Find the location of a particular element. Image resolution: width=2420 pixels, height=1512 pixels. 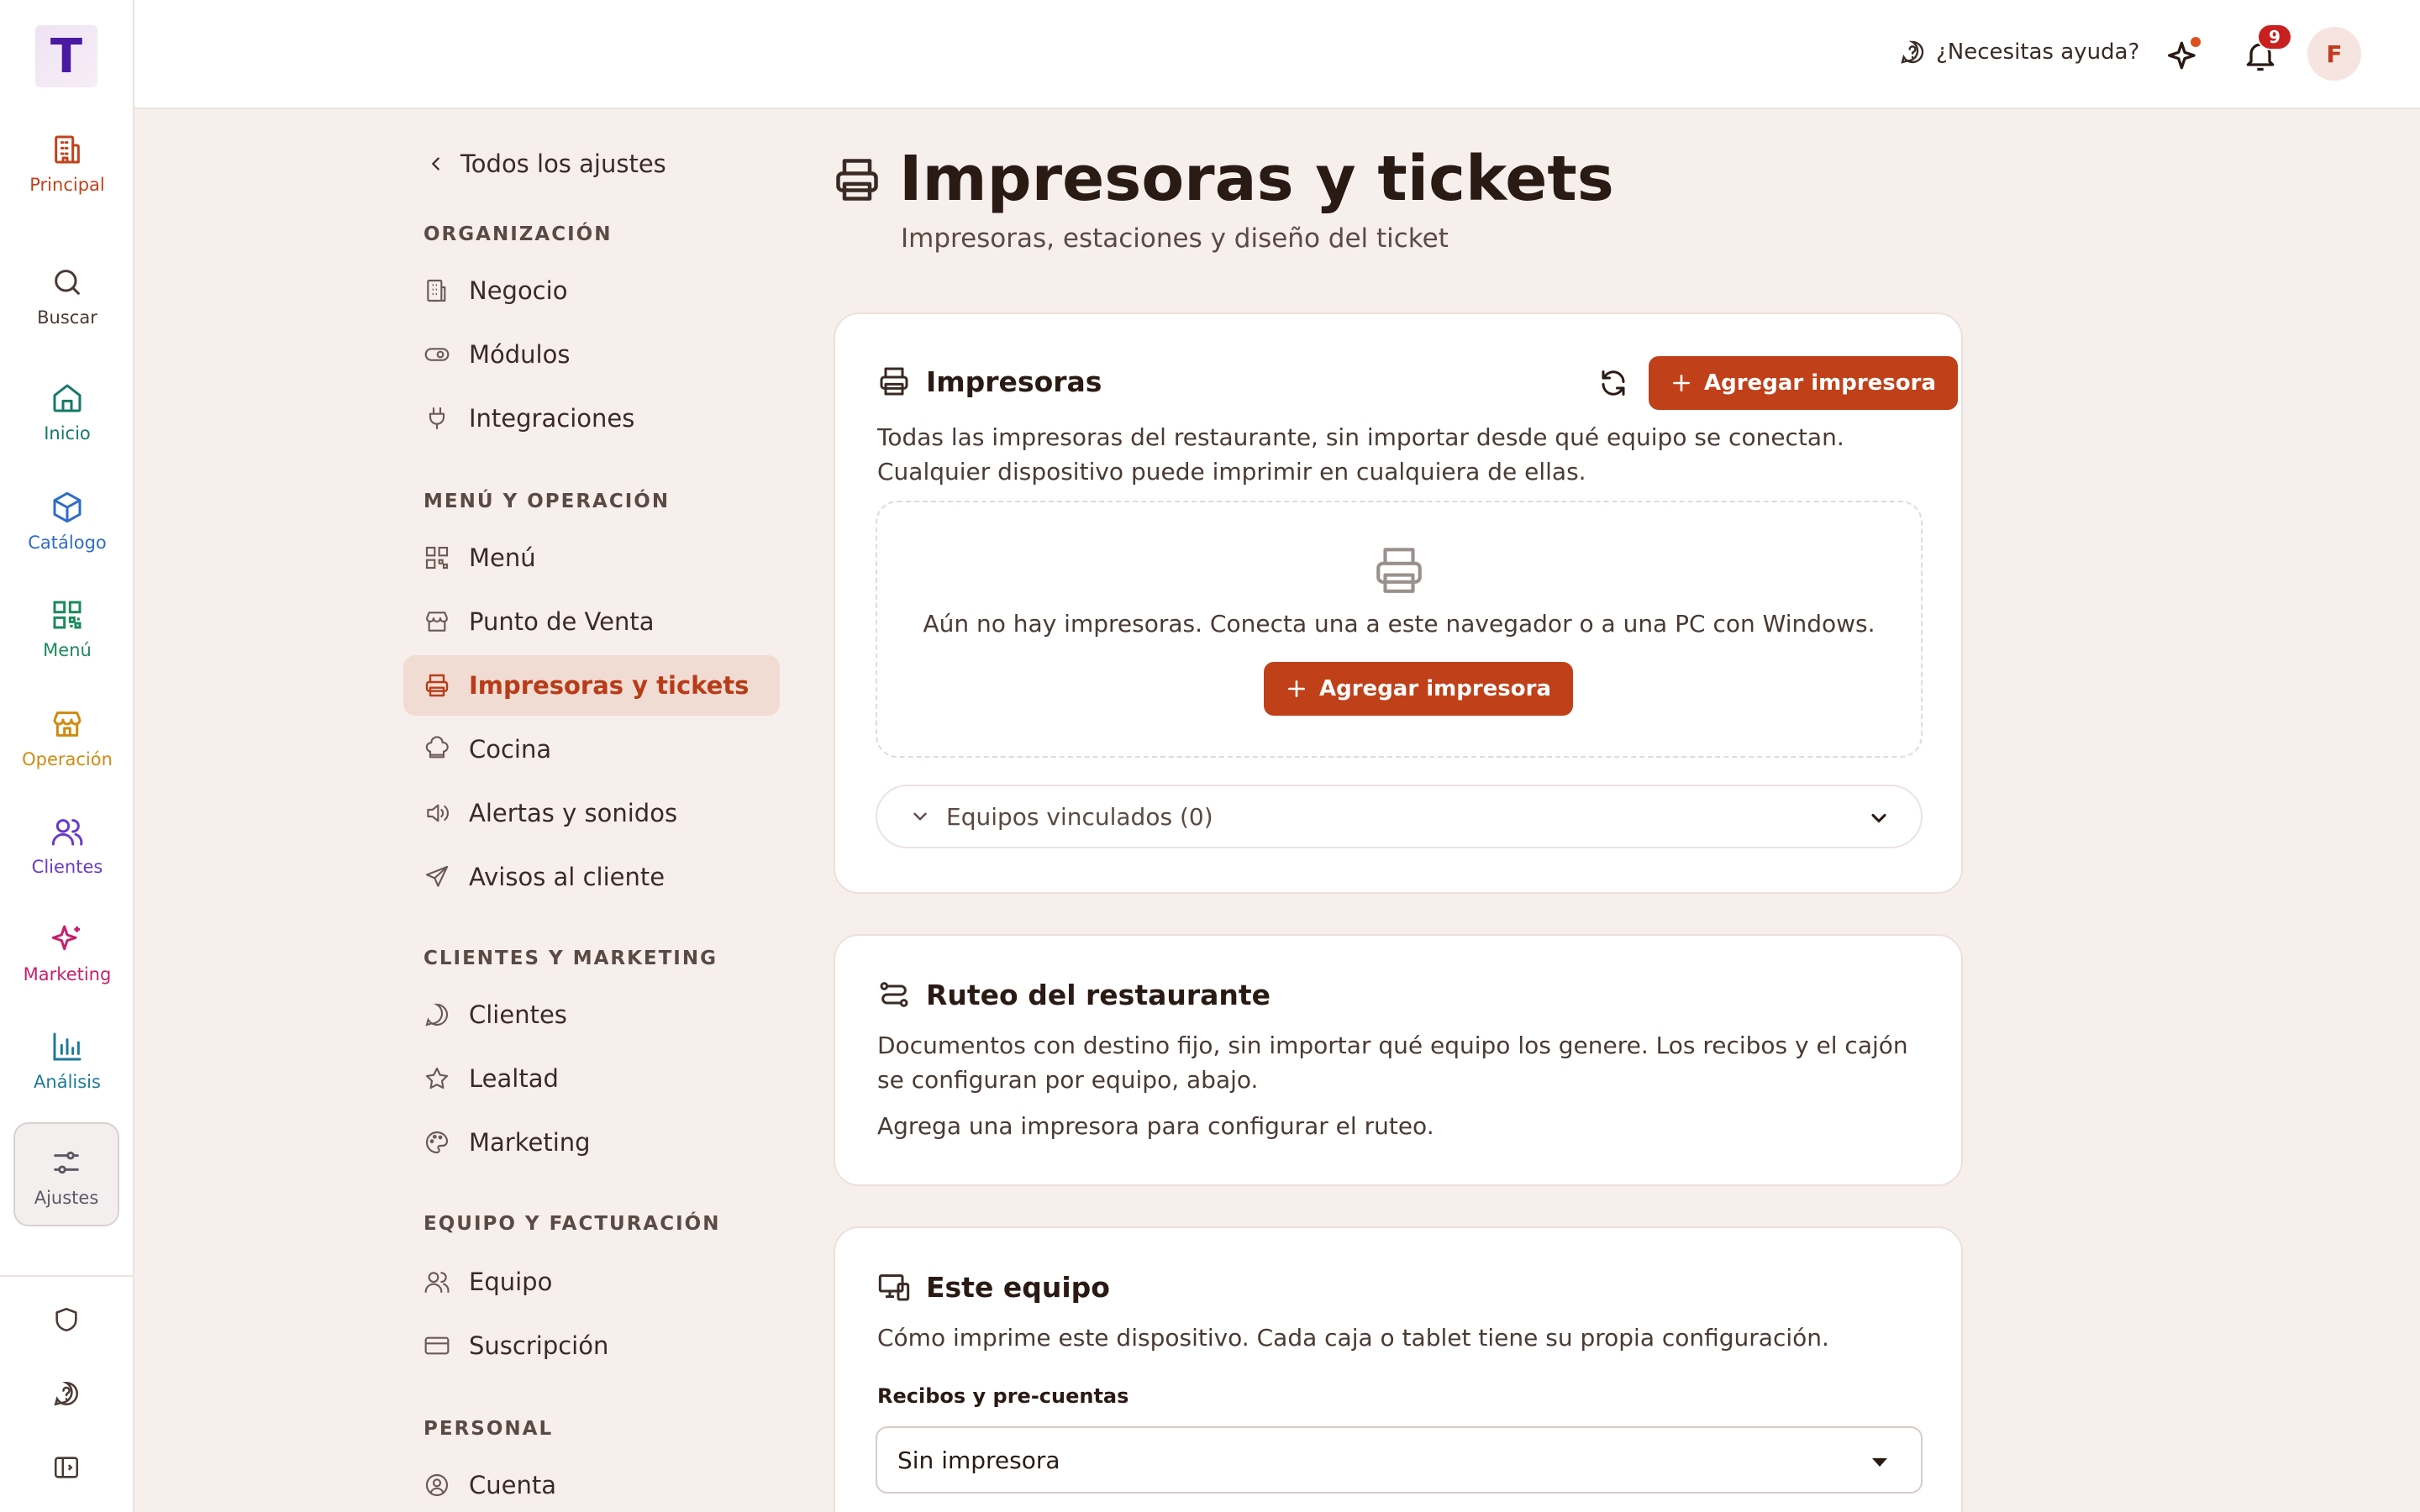

app-logo: T is located at coordinates (66, 56).